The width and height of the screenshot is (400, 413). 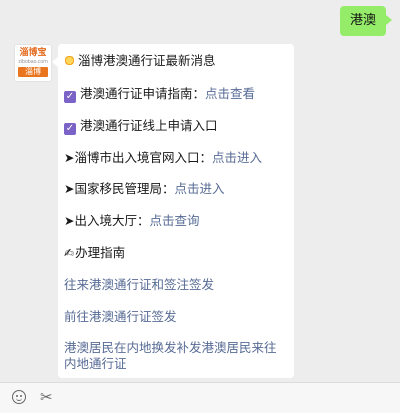 What do you see at coordinates (175, 285) in the screenshot?
I see `guide-link-endorsement: 往来港澳通行证和签注签发` at bounding box center [175, 285].